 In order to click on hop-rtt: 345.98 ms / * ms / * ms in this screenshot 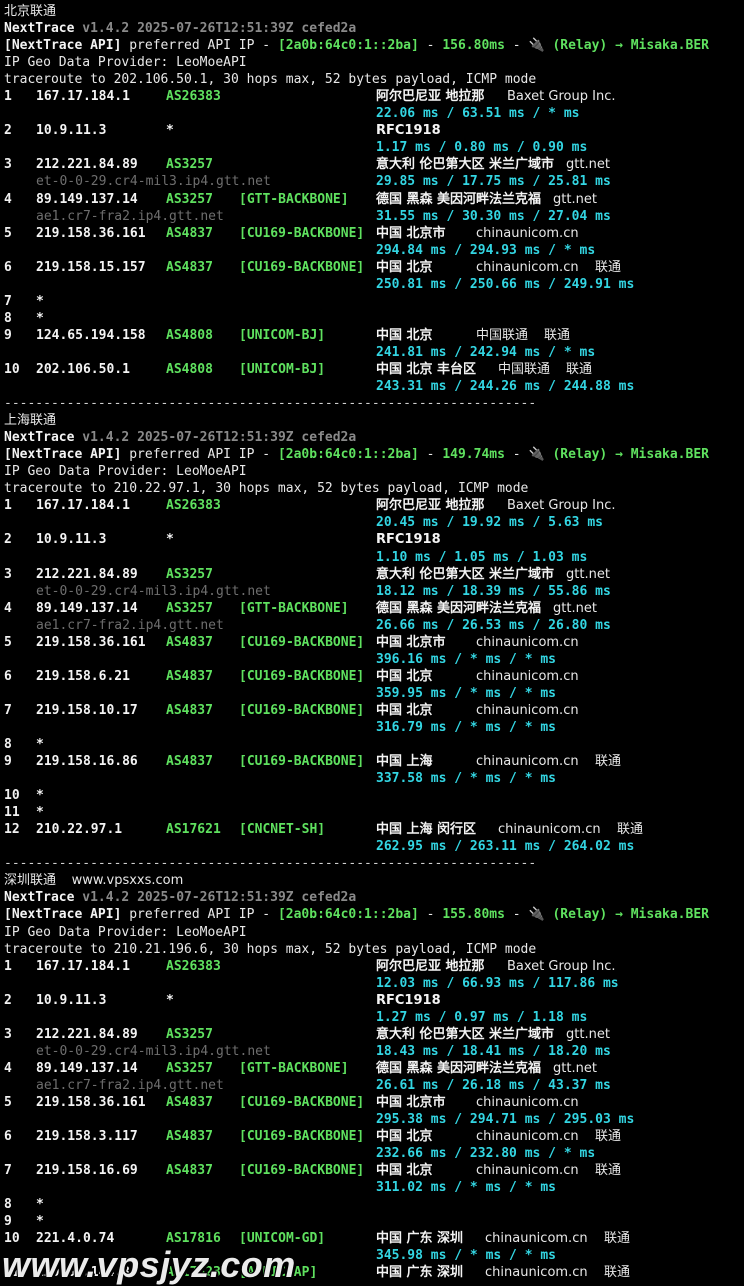, I will do `click(466, 1256)`.